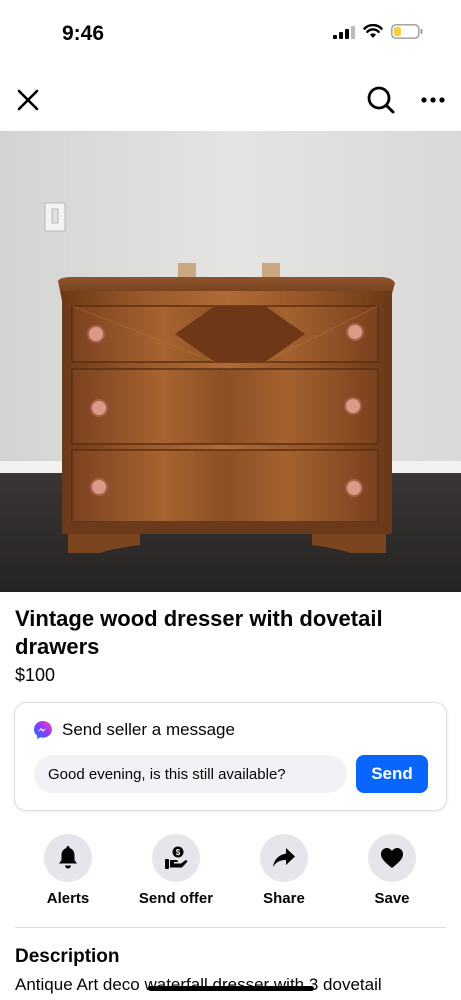 Image resolution: width=461 pixels, height=1000 pixels. Describe the element at coordinates (67, 956) in the screenshot. I see `description-heading: Description` at that location.